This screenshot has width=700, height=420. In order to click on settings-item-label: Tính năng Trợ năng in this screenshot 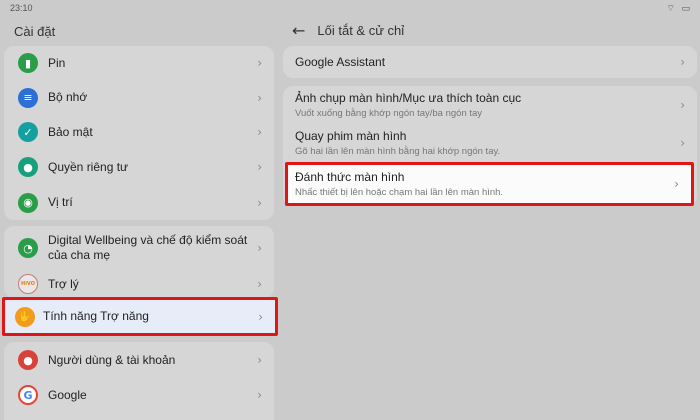, I will do `click(96, 316)`.